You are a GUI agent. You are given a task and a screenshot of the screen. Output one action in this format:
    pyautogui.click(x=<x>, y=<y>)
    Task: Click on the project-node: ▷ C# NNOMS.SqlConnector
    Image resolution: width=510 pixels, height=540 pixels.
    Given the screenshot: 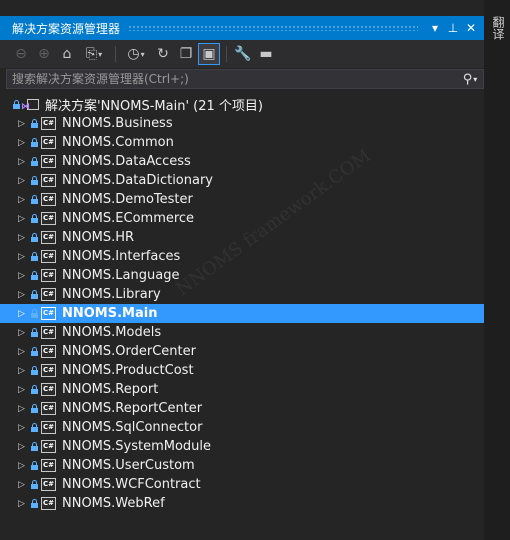 What is the action you would take?
    pyautogui.click(x=242, y=427)
    